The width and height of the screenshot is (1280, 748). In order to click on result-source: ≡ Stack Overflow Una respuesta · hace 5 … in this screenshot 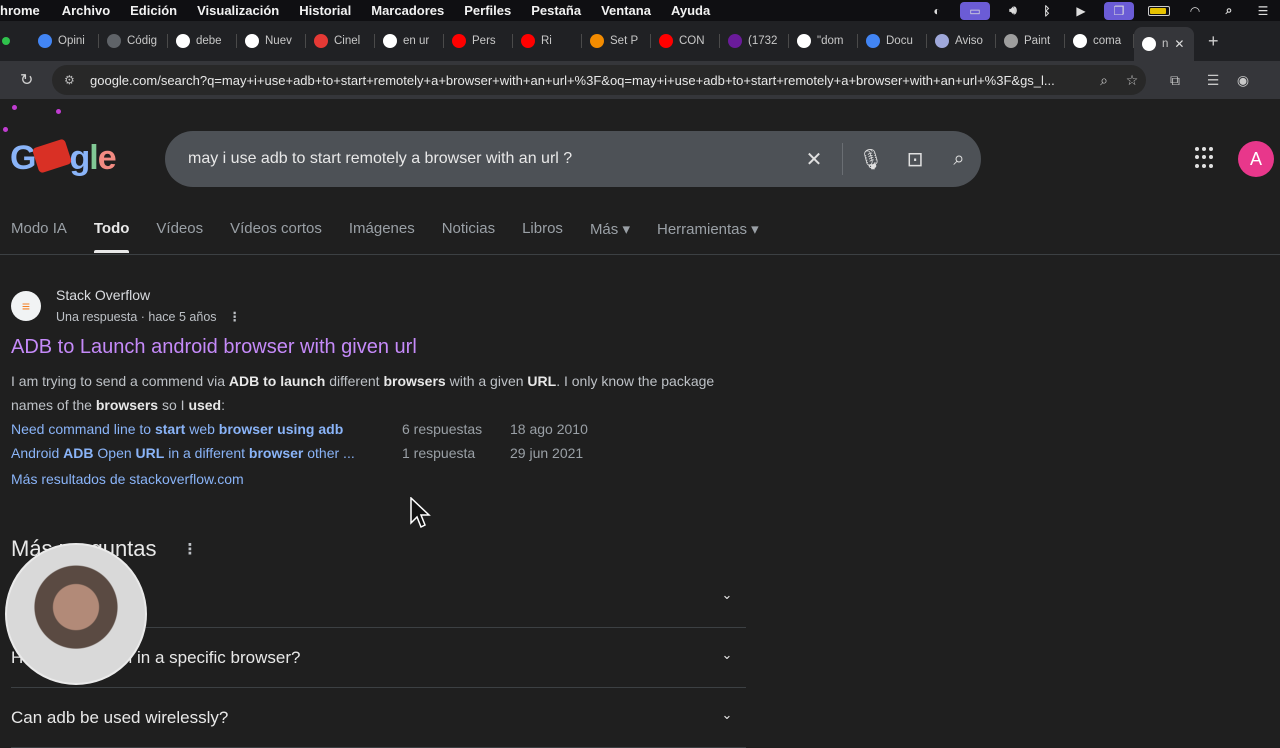, I will do `click(381, 305)`.